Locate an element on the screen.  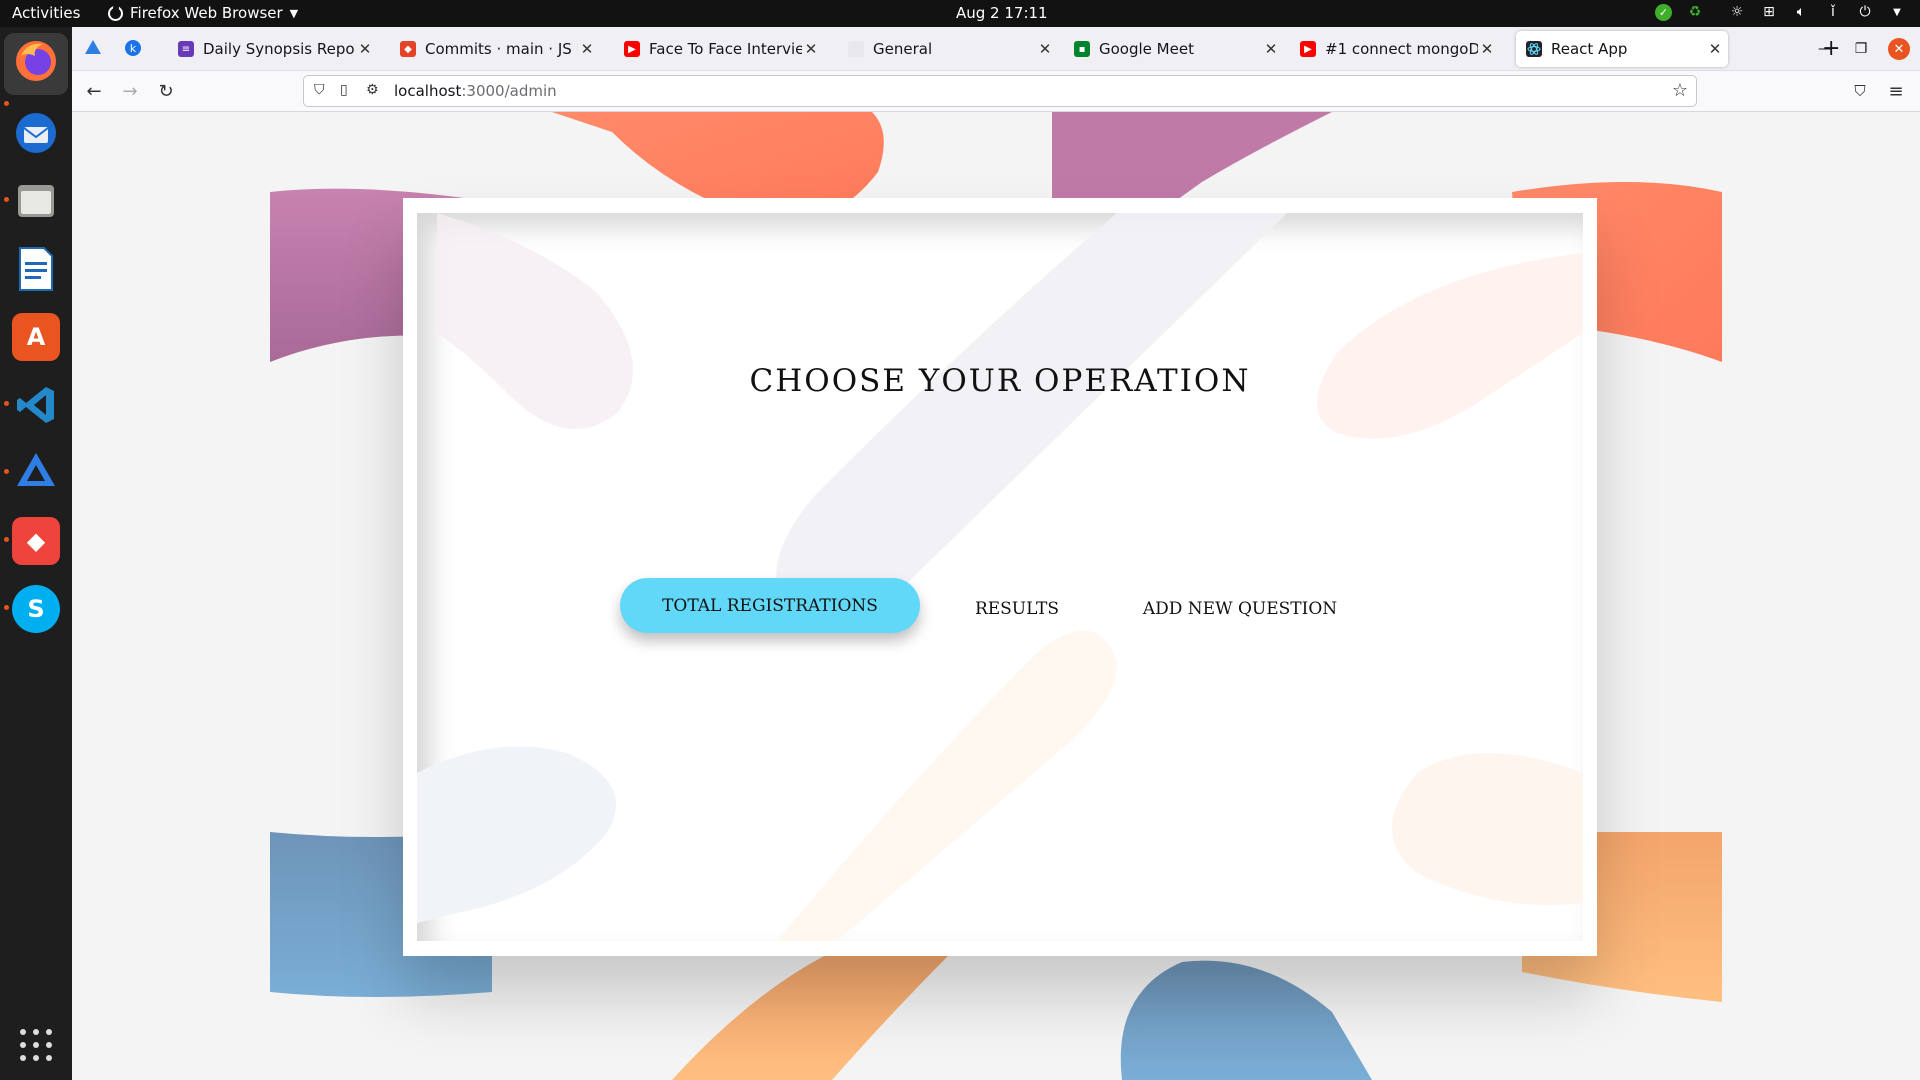
network-icon: ⊞ is located at coordinates (1769, 12).